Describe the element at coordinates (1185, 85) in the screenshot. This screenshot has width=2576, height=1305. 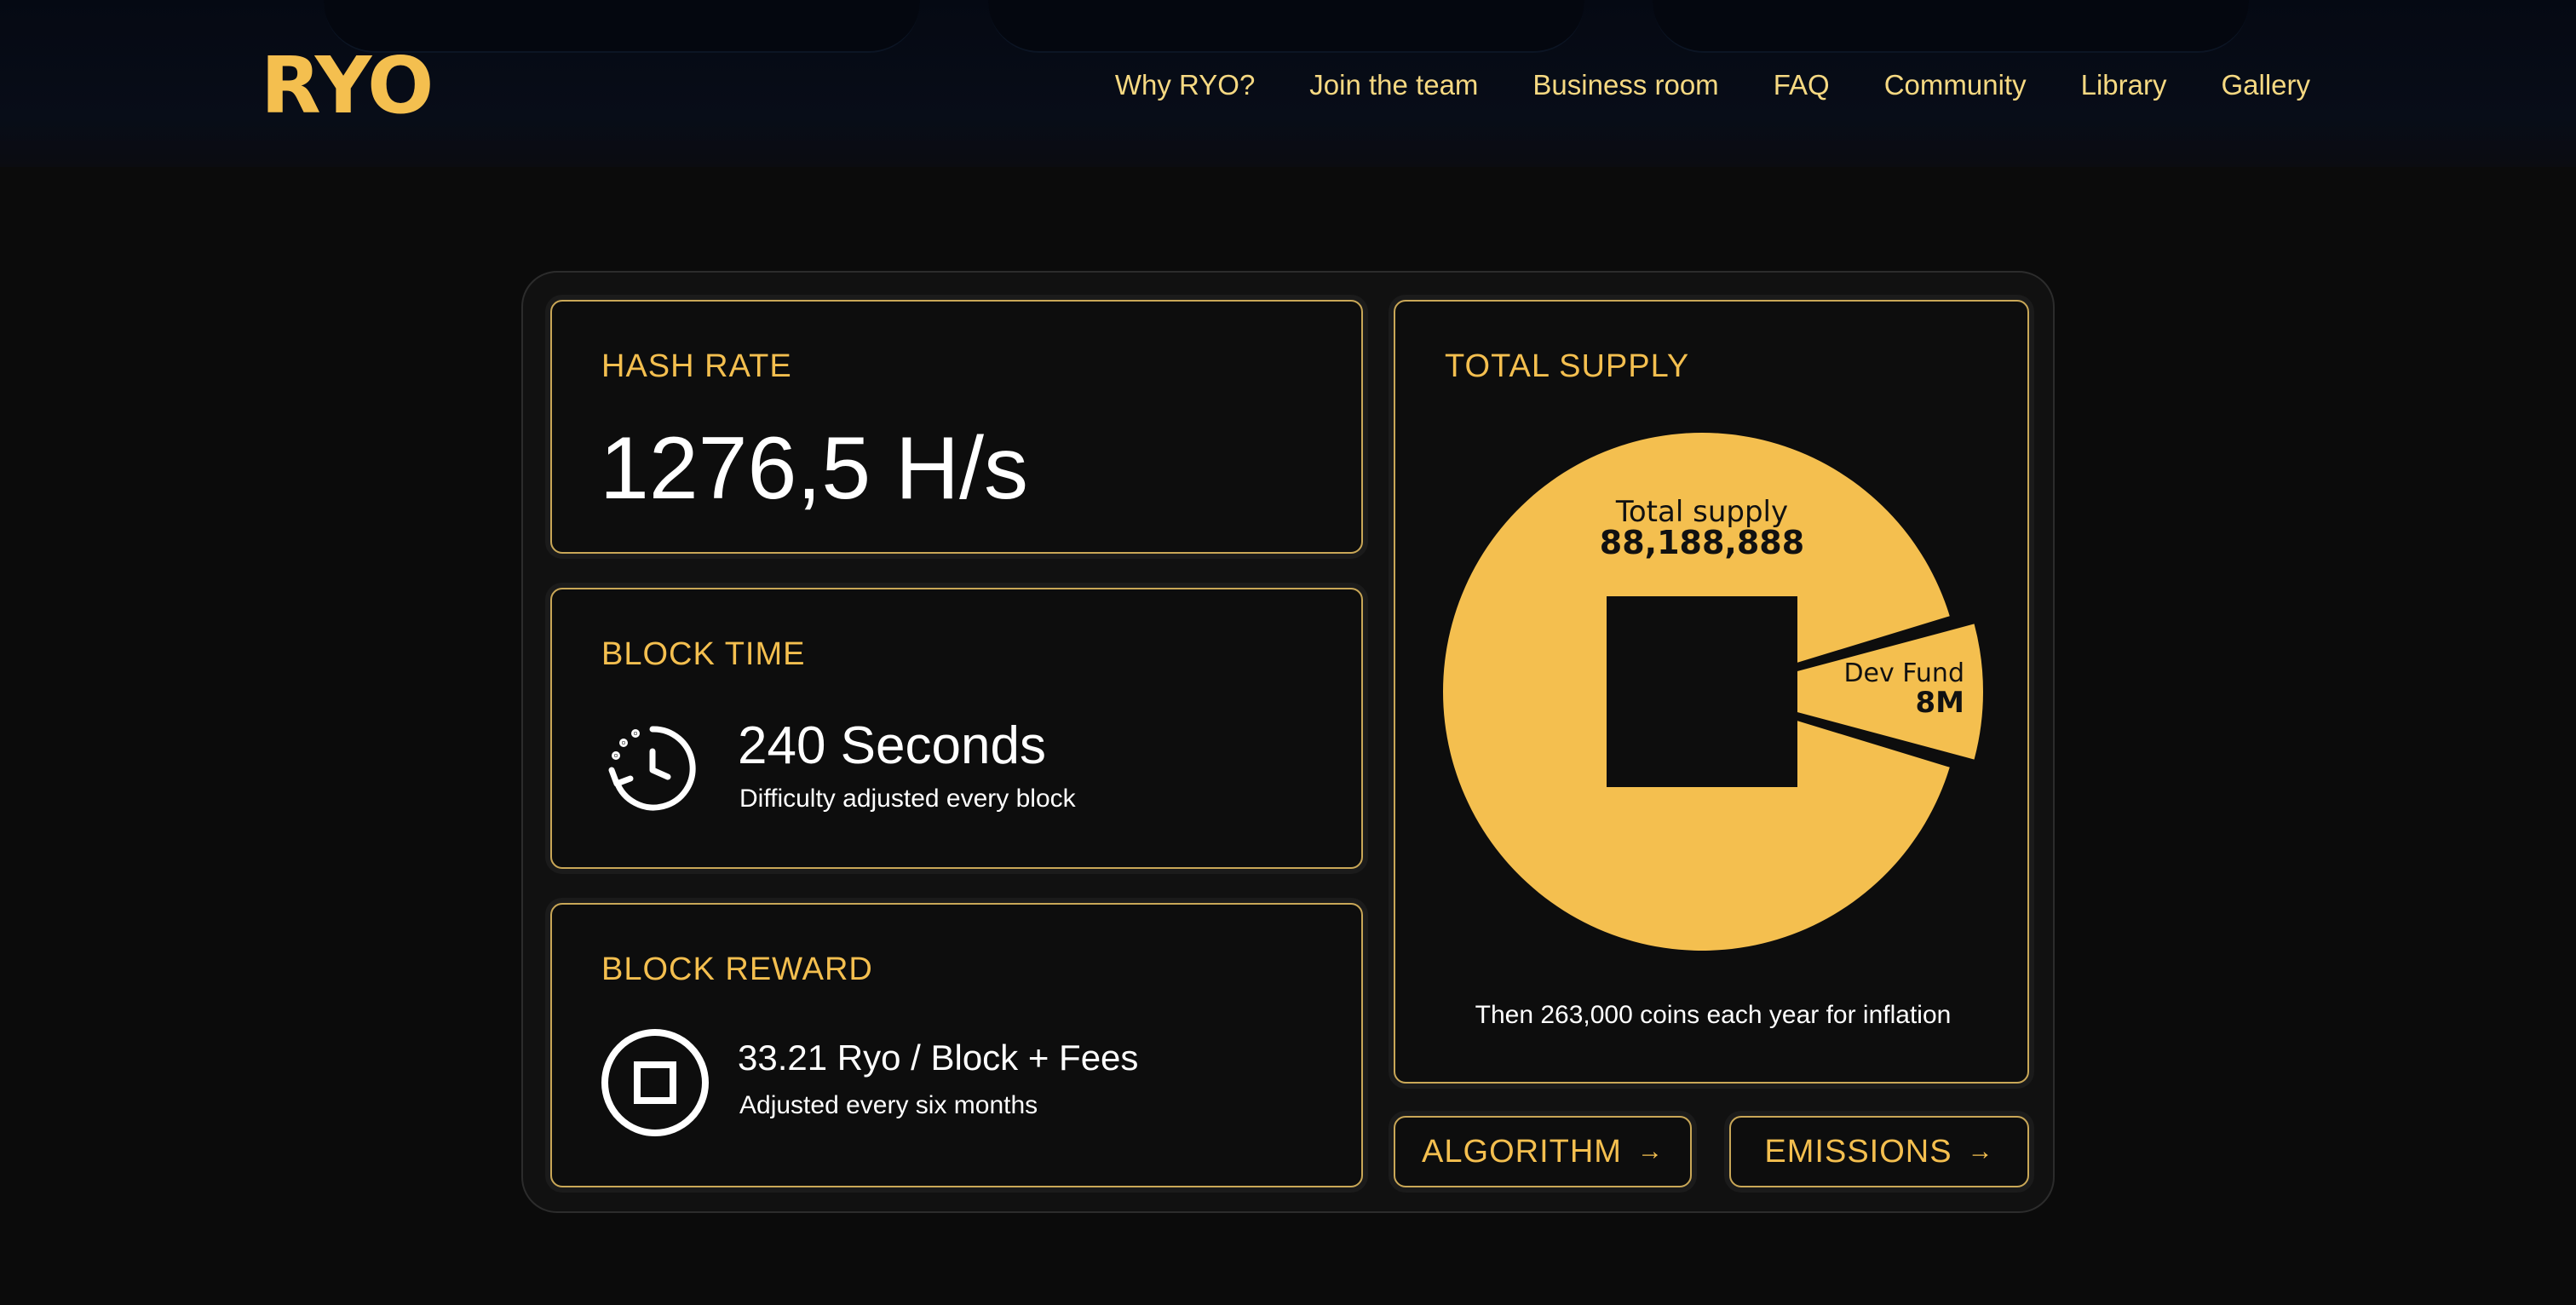
I see `nav-why-ryo: Why RYO?` at that location.